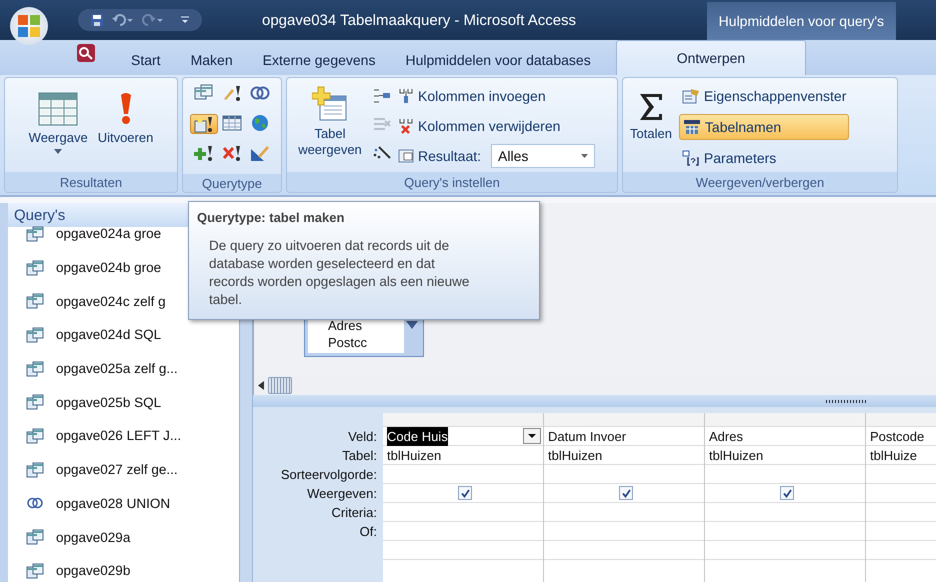 This screenshot has width=936, height=582. I want to click on undo-icon, so click(123, 20).